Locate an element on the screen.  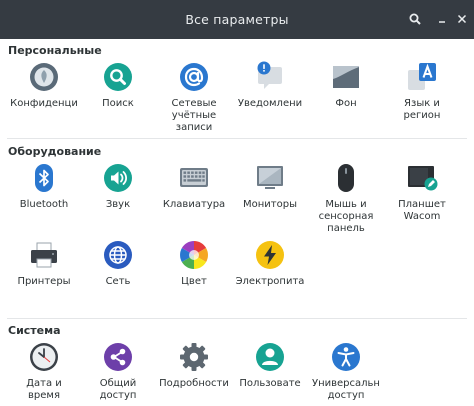
panel-users: Пользовате is located at coordinates (270, 365).